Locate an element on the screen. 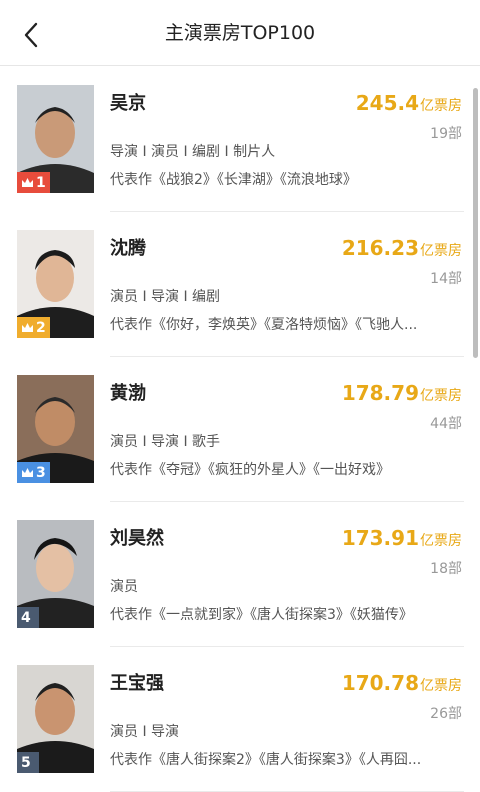  actor-name: 刘昊然 is located at coordinates (137, 538).